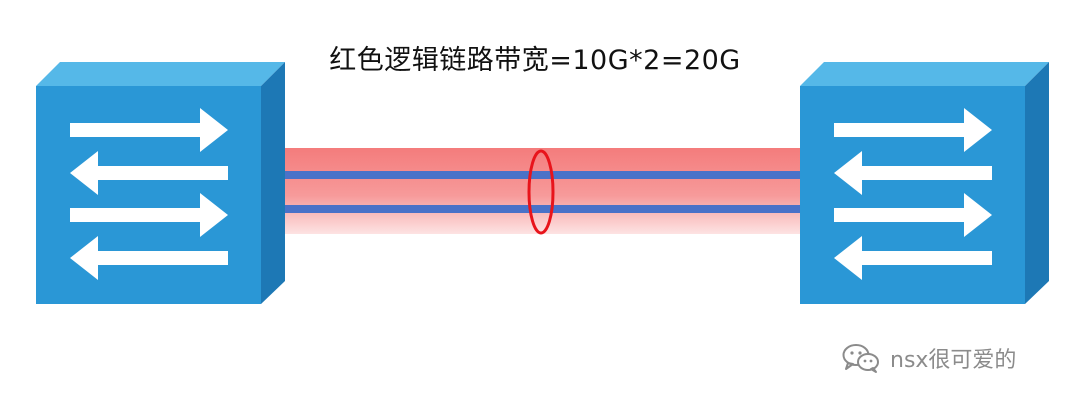 This screenshot has width=1070, height=404. I want to click on switch-left-side-face, so click(273, 183).